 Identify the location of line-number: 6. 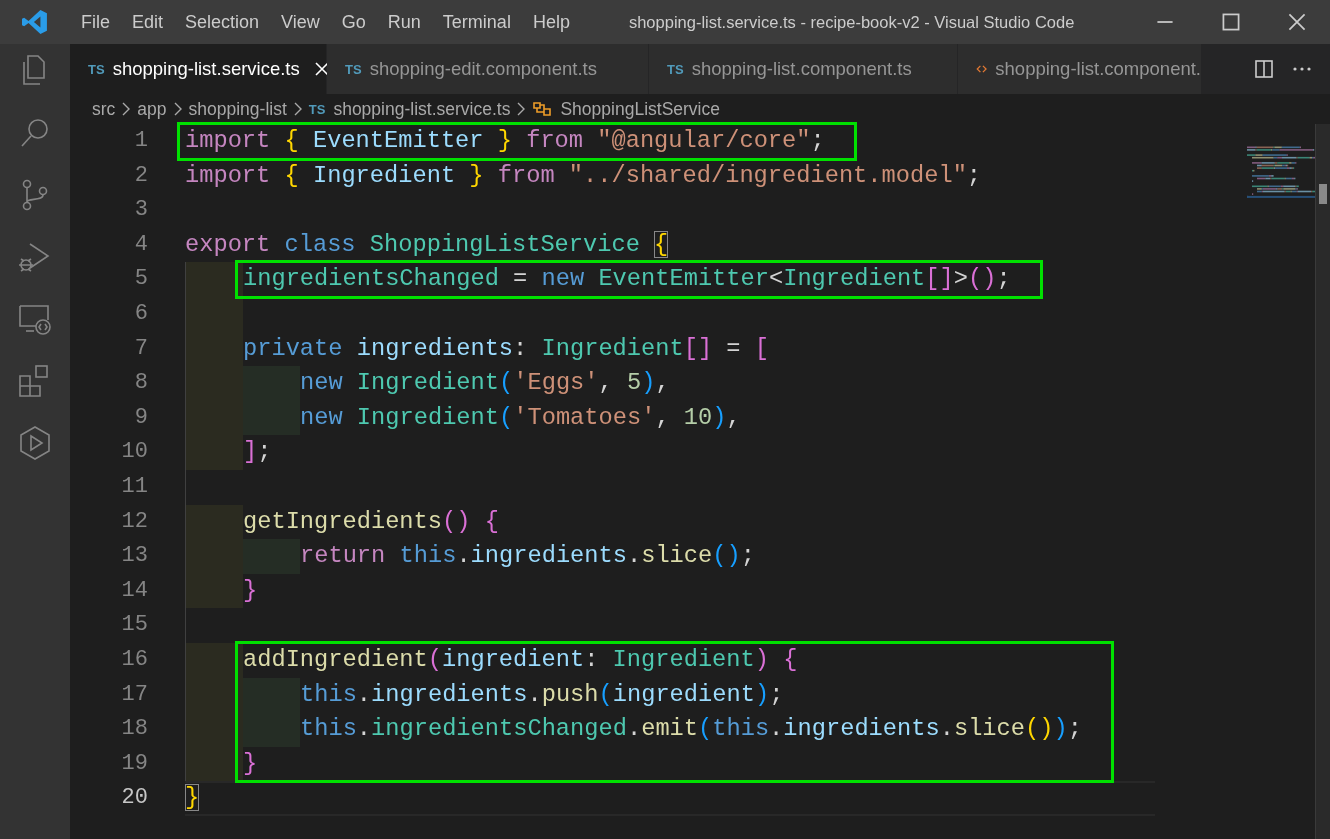
(140, 313).